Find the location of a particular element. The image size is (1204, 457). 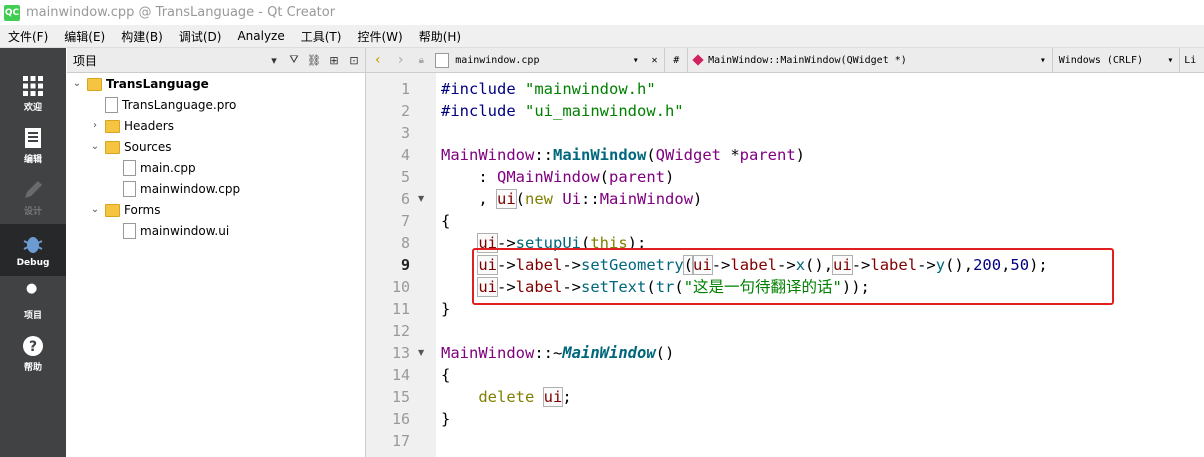

line-ending-selector: Windows (CRLF) is located at coordinates (1109, 60).